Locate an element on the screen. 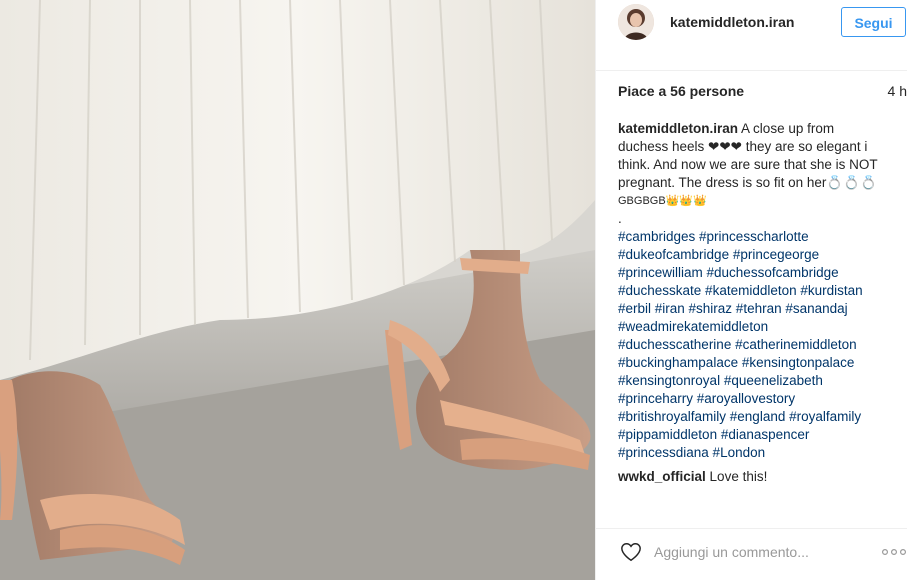  caption-line: duchess heels ❤❤❤ they are so elegant i is located at coordinates (743, 146).